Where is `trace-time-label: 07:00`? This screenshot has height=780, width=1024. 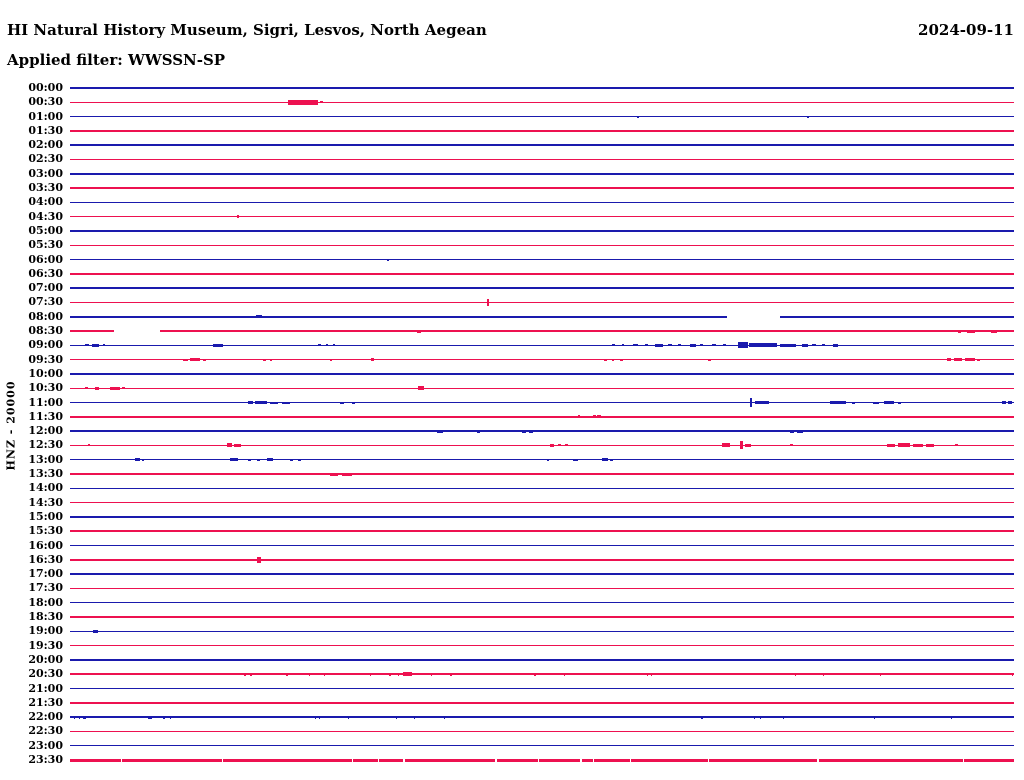
trace-time-label: 07:00 is located at coordinates (45, 288).